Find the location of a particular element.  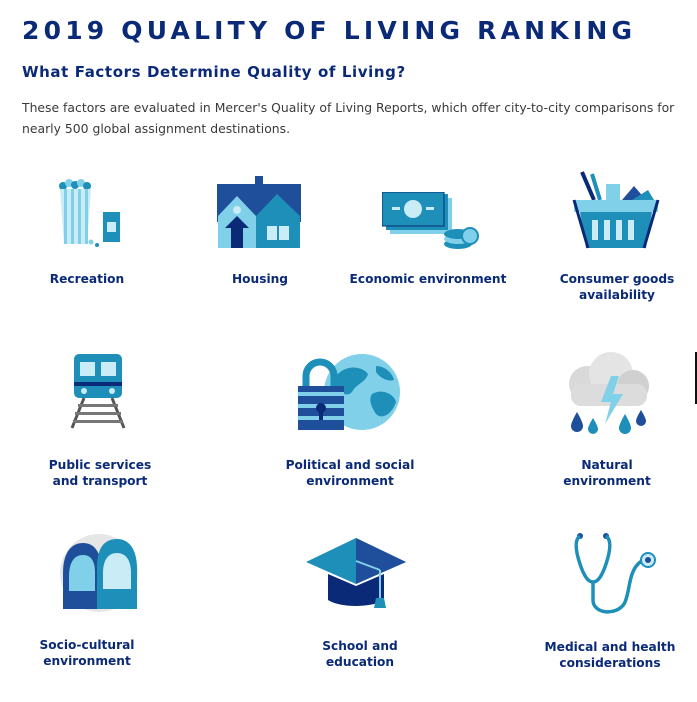

popcorn-and-drink-icon is located at coordinates (89, 213).